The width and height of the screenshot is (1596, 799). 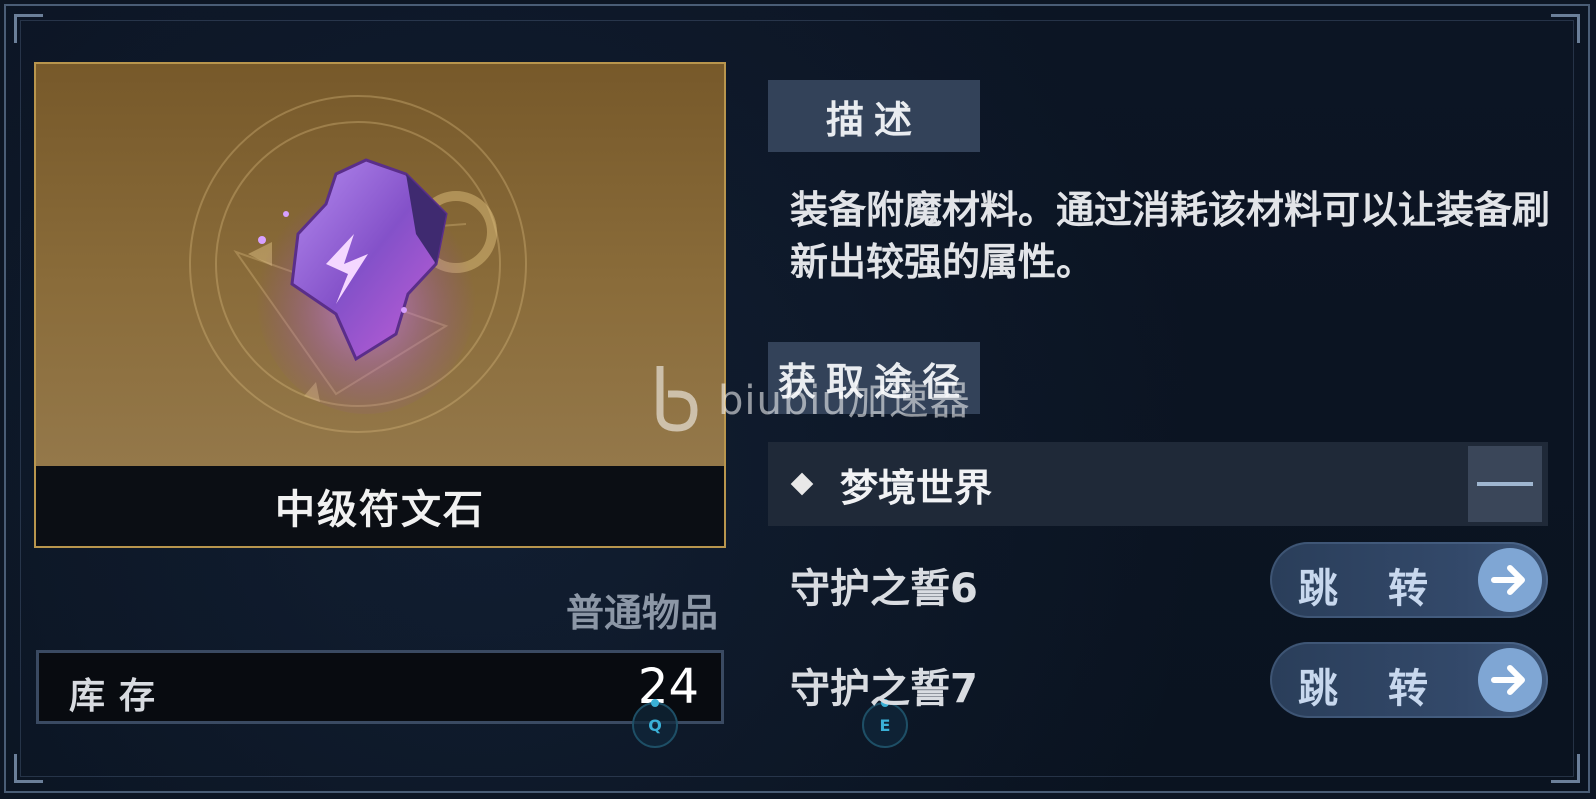 What do you see at coordinates (916, 487) in the screenshot?
I see `source-name: 梦境世界` at bounding box center [916, 487].